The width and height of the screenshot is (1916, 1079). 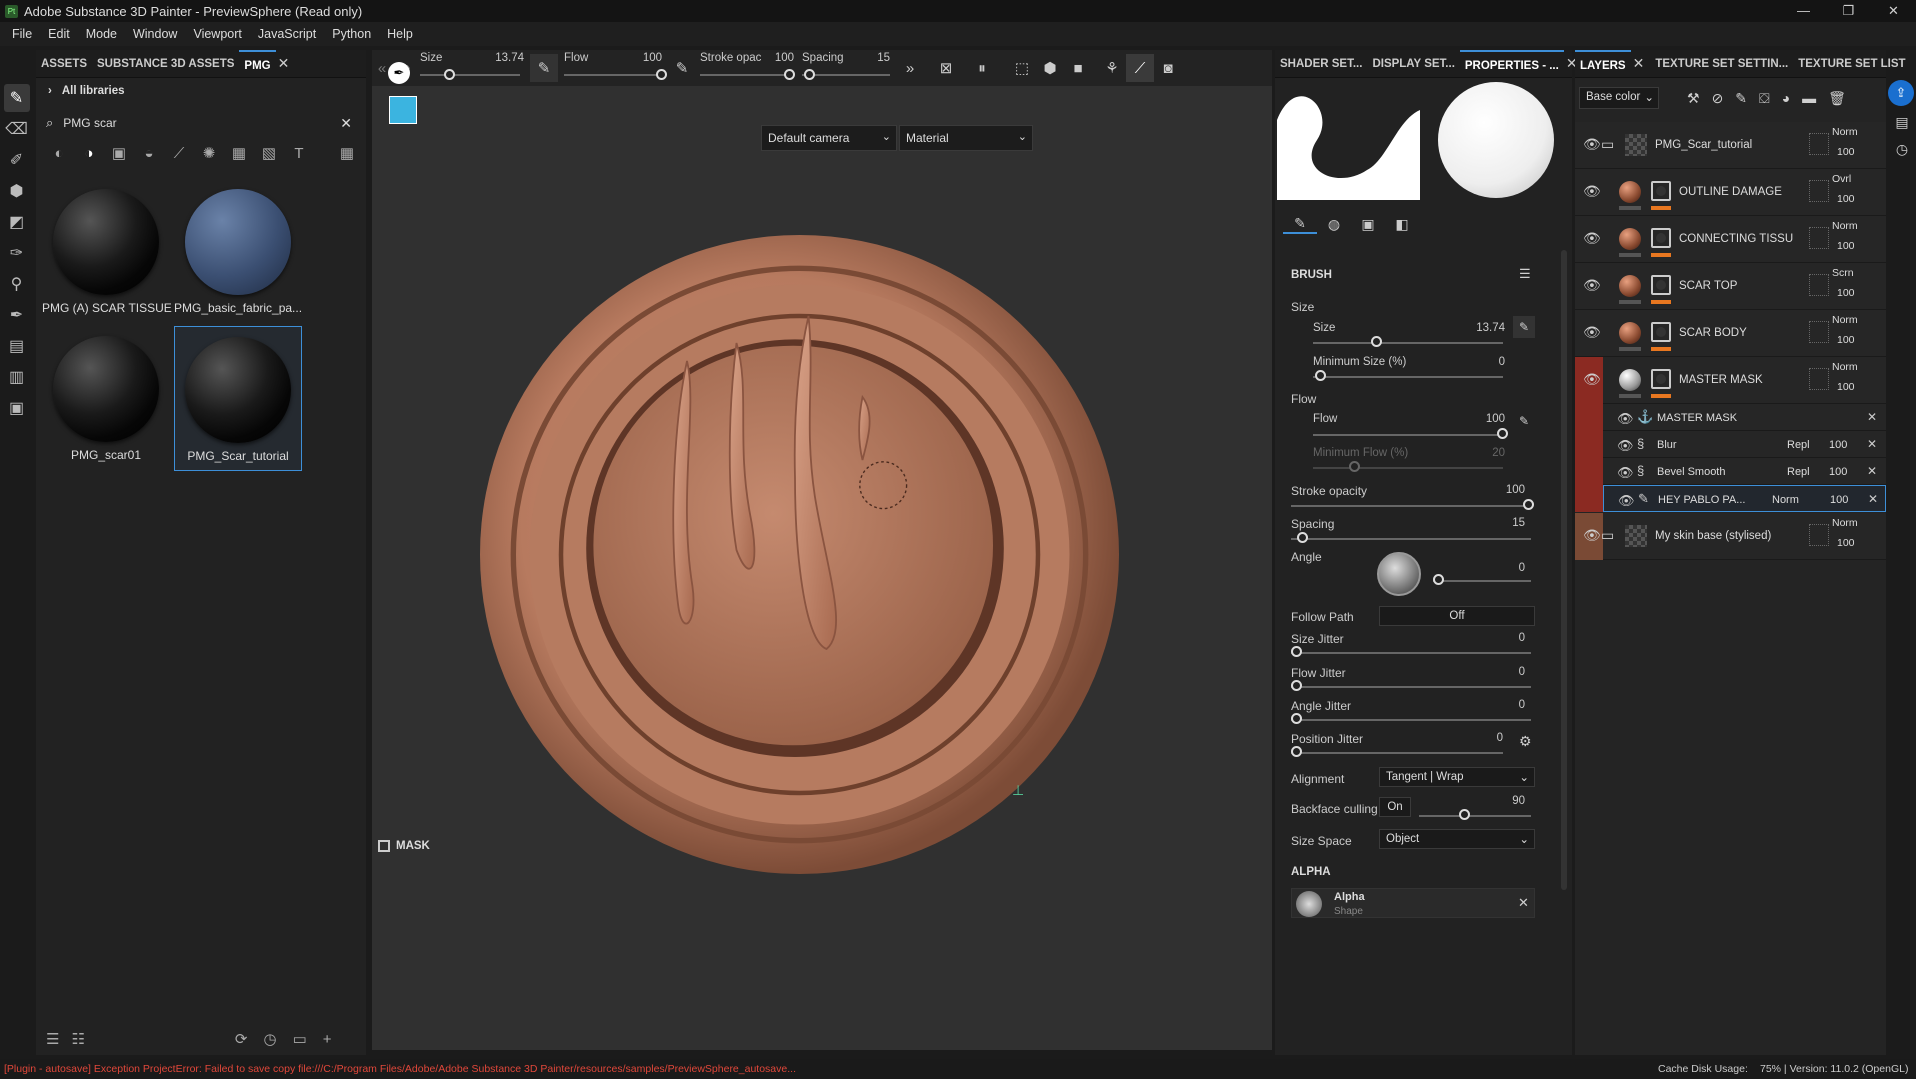 I want to click on stencil-tab-icon: ◧, so click(x=1402, y=224).